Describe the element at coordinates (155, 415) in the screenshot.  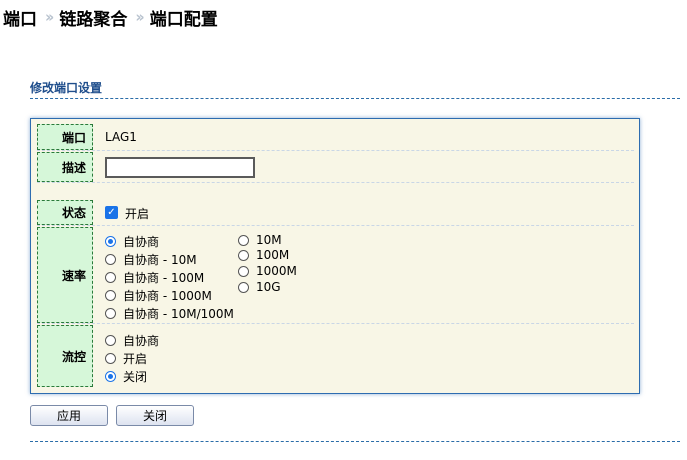
I see `close-button: 关闭` at that location.